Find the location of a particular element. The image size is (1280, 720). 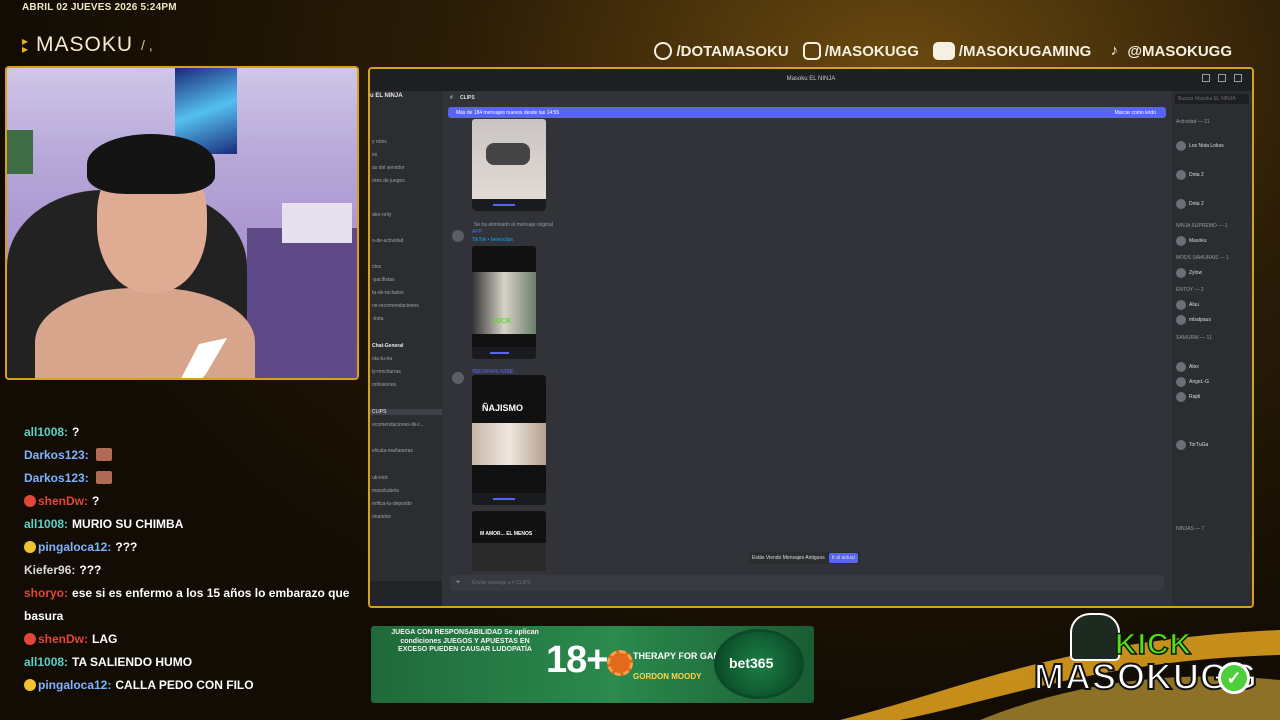

channel-item: ator-only is located at coordinates (380, 215).